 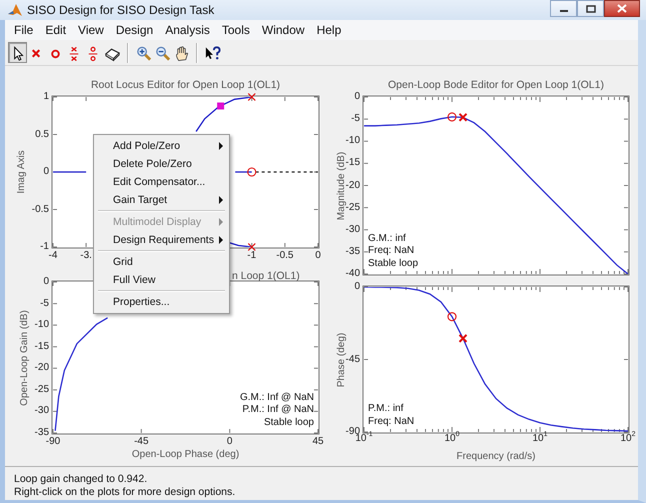 What do you see at coordinates (17, 52) in the screenshot?
I see `pointer-icon` at bounding box center [17, 52].